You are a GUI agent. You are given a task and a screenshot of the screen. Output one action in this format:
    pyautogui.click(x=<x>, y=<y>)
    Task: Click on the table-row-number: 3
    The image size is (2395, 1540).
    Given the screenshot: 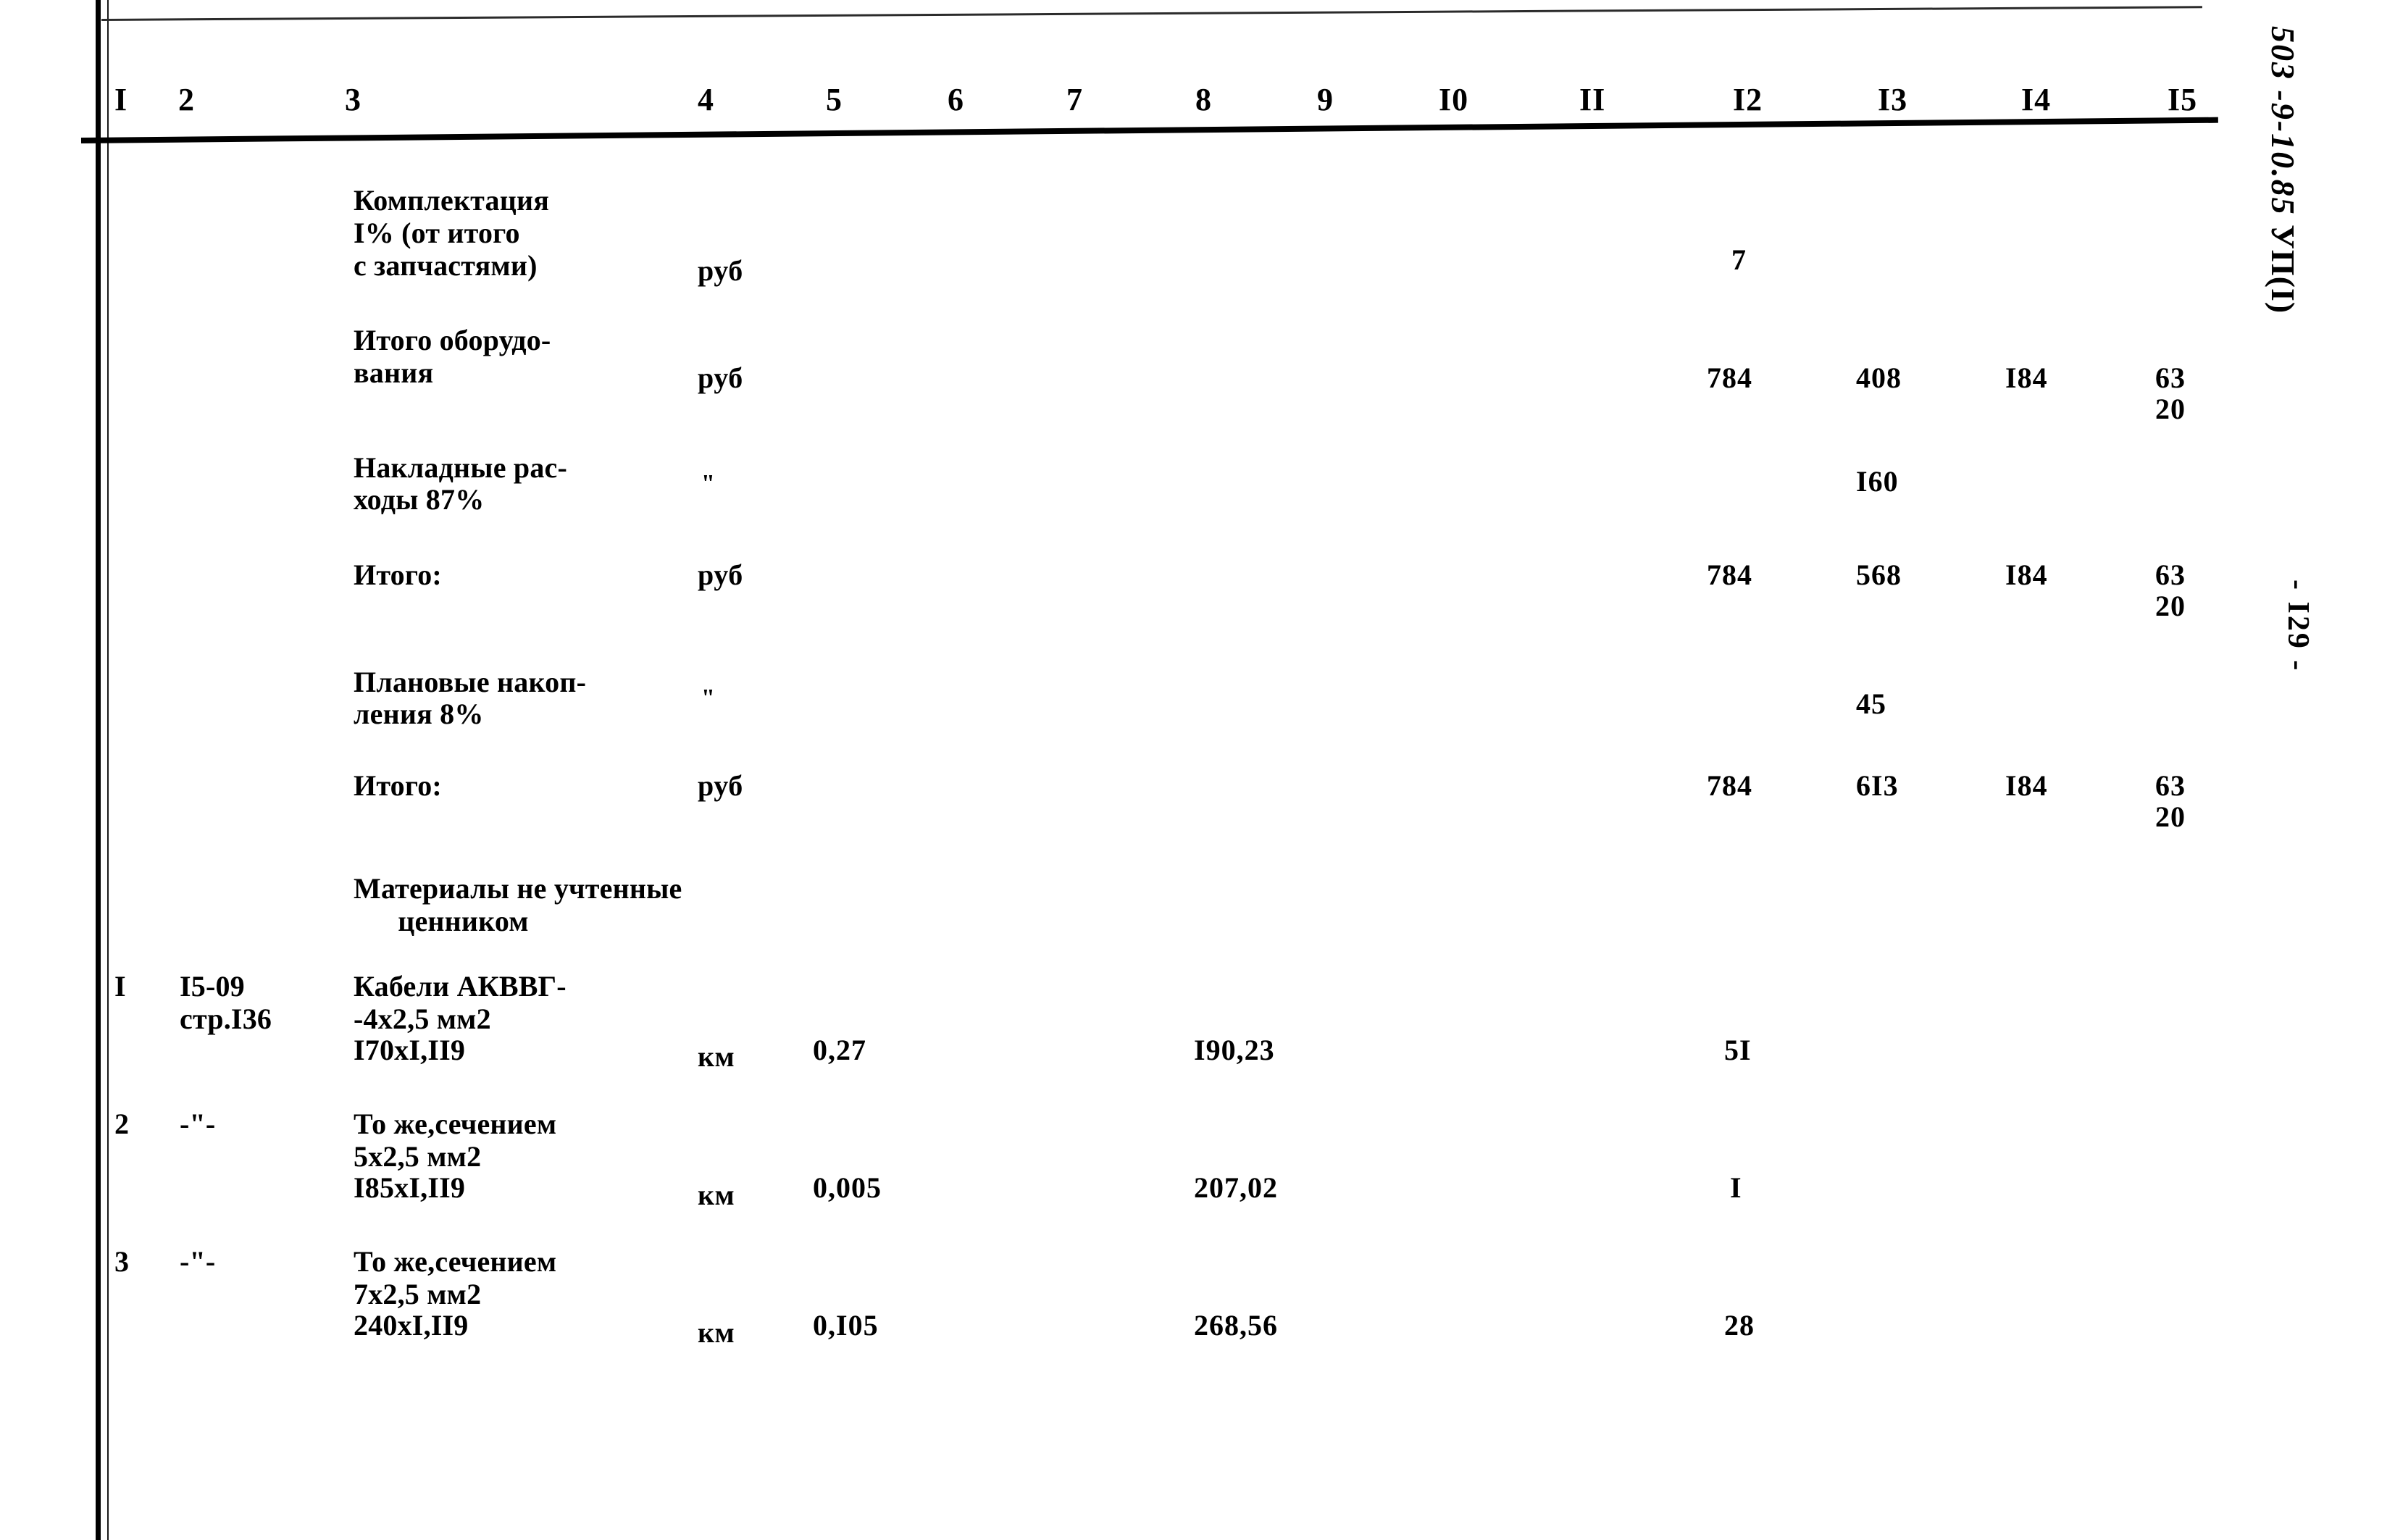 What is the action you would take?
    pyautogui.click(x=122, y=1261)
    